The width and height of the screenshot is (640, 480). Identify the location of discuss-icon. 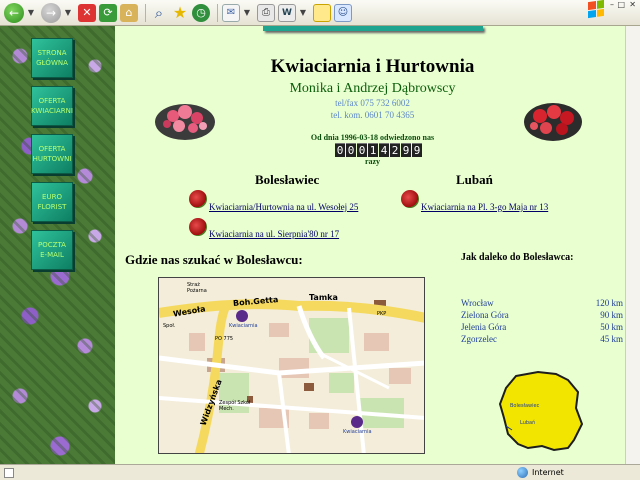
(322, 12).